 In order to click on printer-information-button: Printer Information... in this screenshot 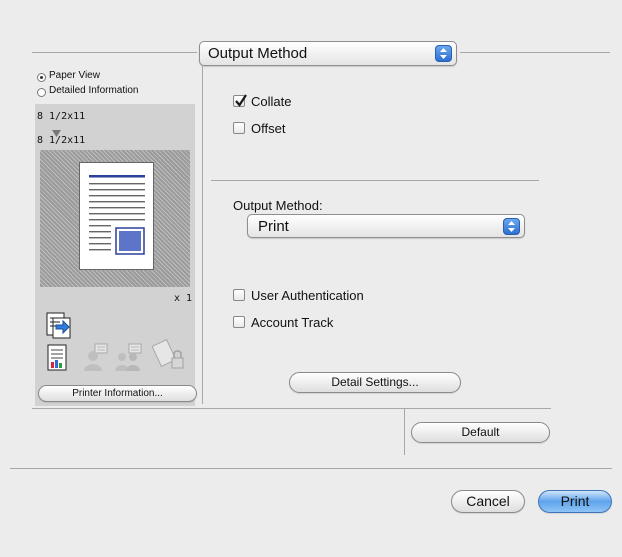, I will do `click(117, 393)`.